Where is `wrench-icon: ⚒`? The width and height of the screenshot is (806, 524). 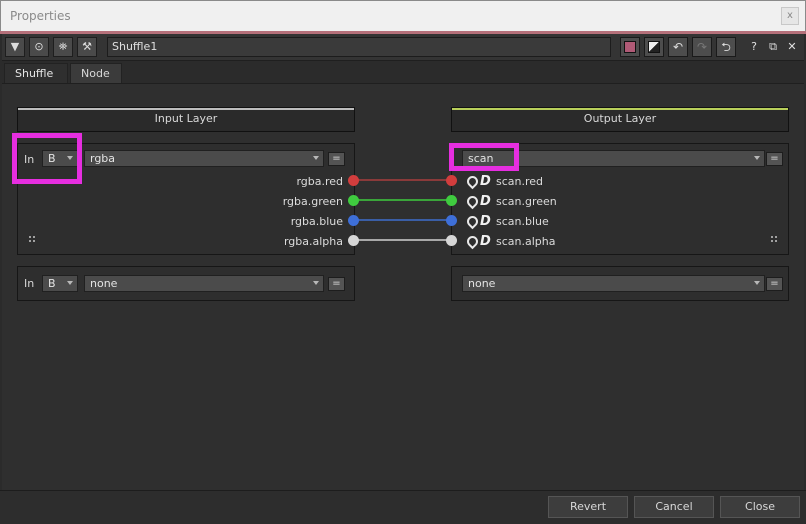 wrench-icon: ⚒ is located at coordinates (87, 47).